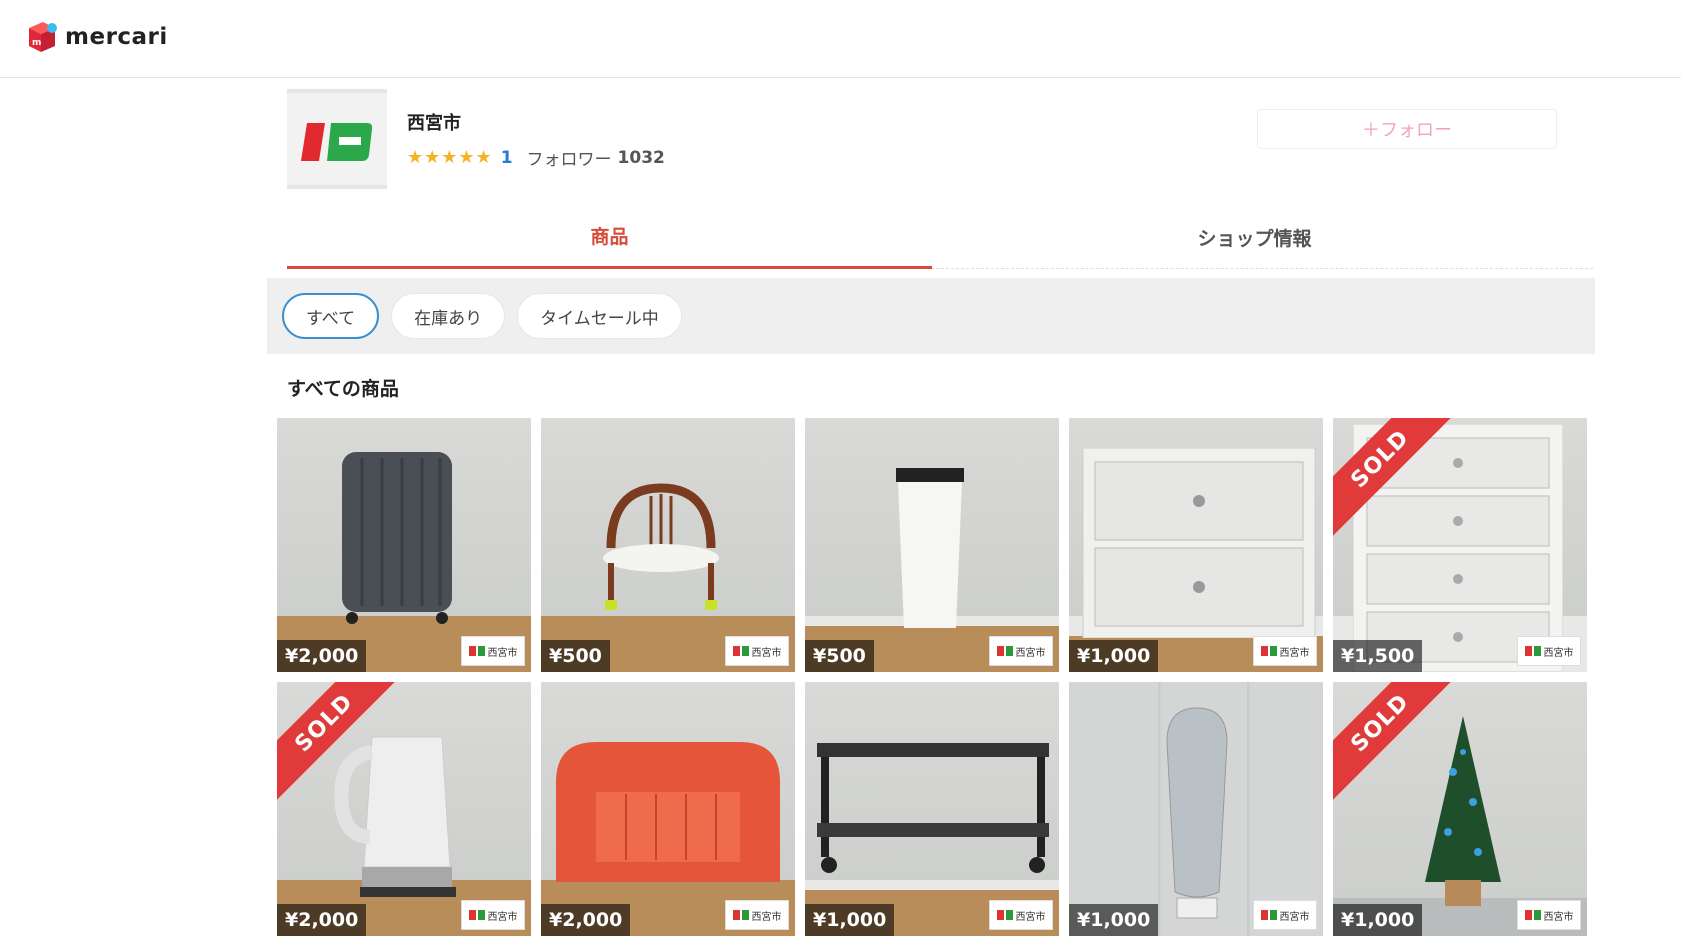 This screenshot has width=1681, height=949. I want to click on svg-text: m, so click(36, 43).